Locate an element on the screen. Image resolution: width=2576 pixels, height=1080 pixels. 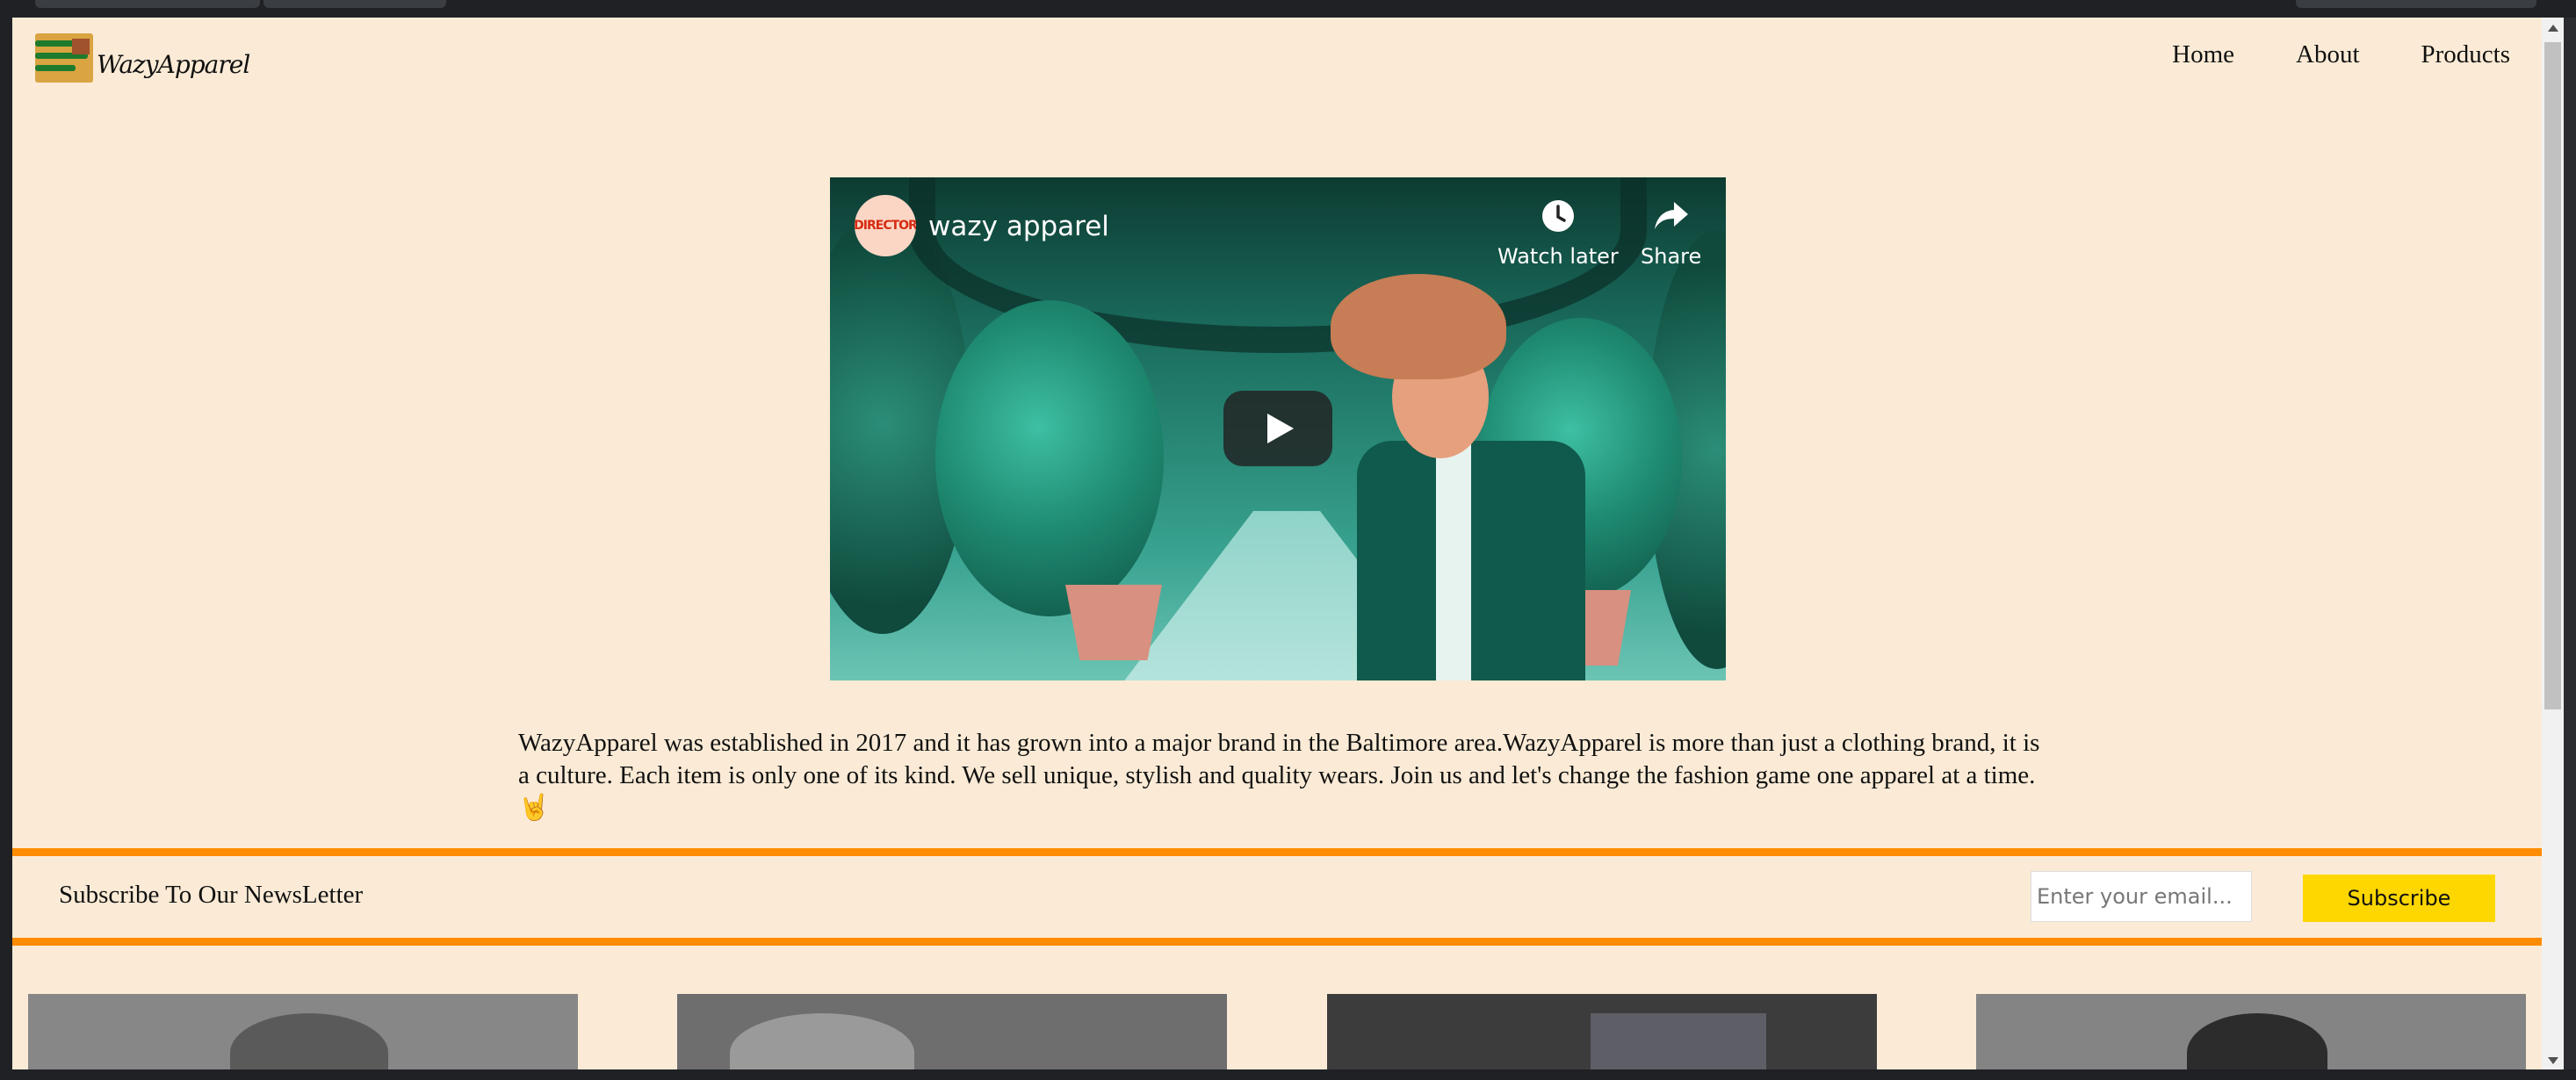
newsletter-bottom-divider is located at coordinates (1277, 942).